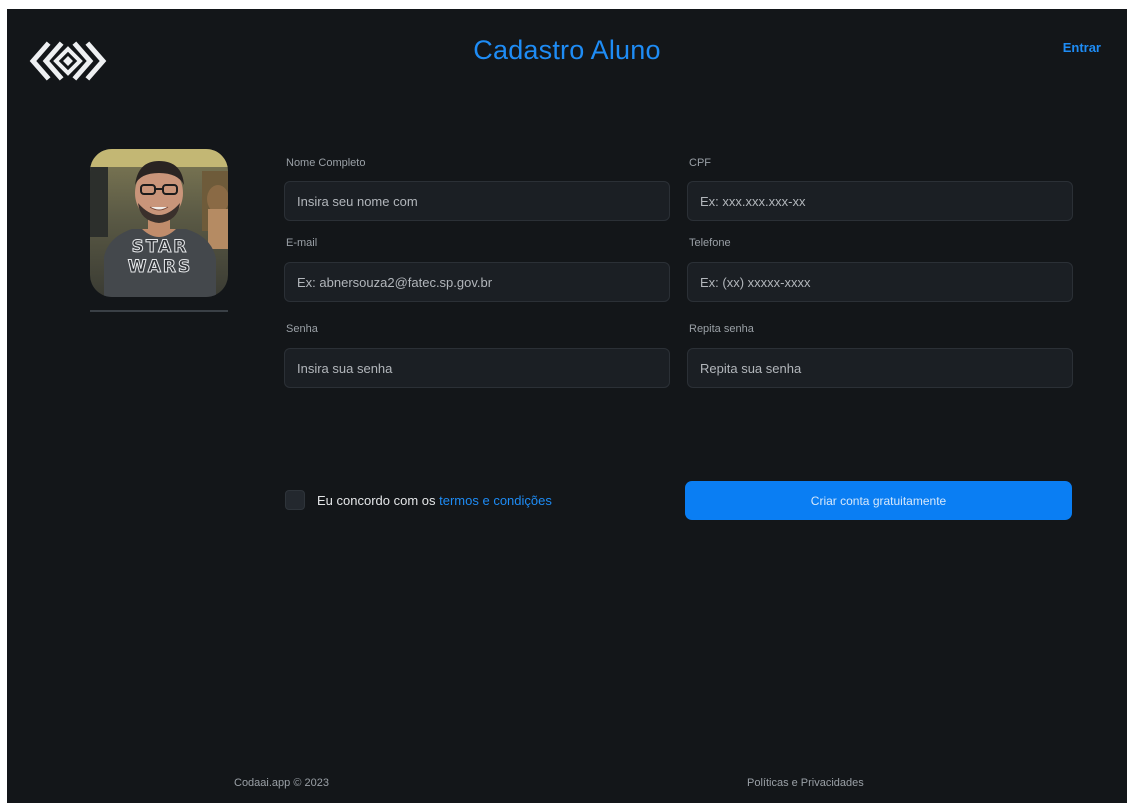  What do you see at coordinates (302, 329) in the screenshot?
I see `password-label: Senha` at bounding box center [302, 329].